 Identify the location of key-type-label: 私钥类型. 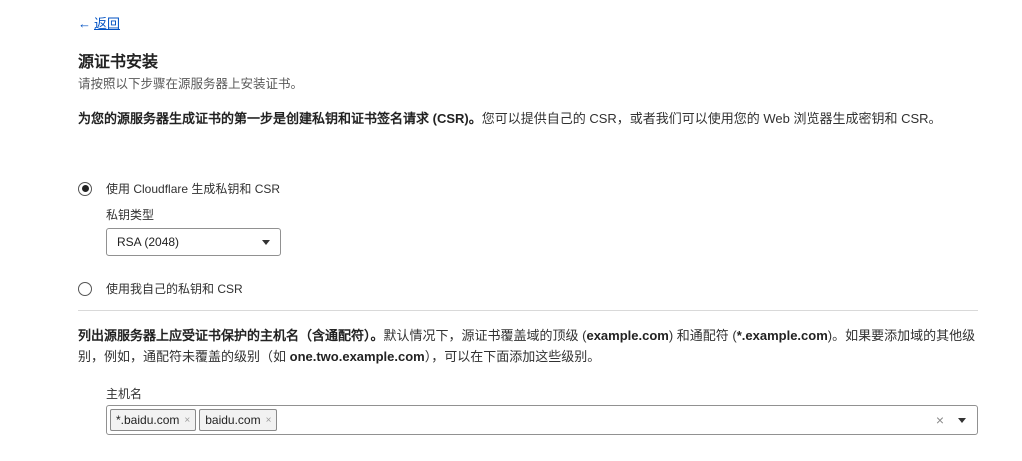
(130, 215).